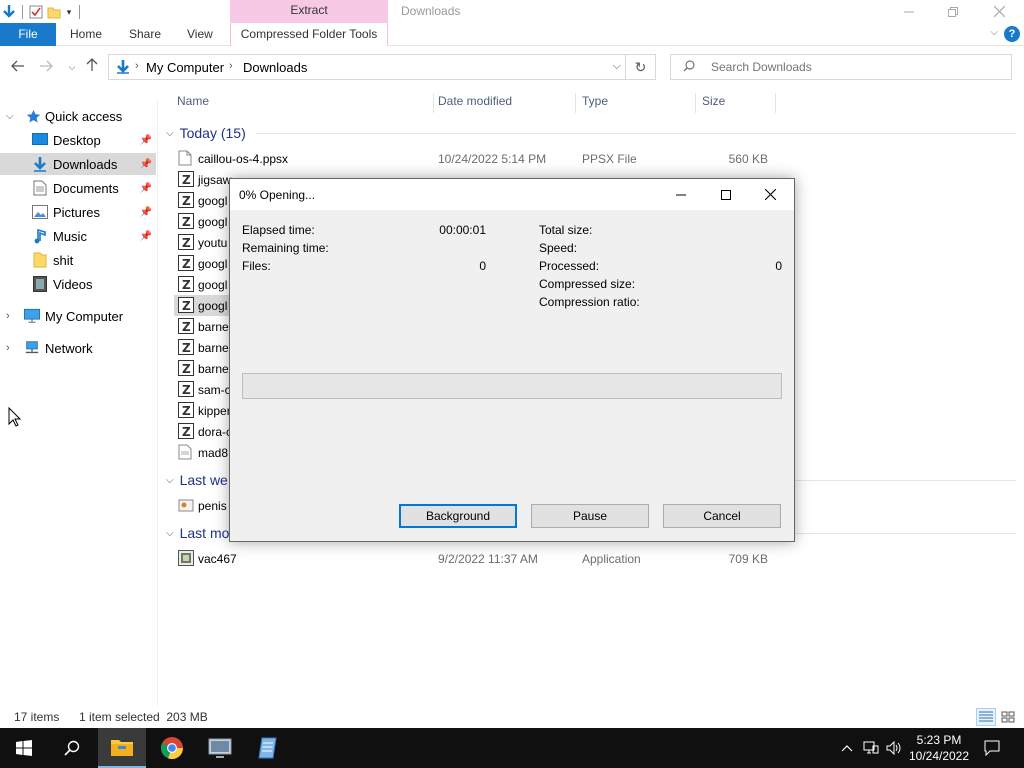  Describe the element at coordinates (84, 116) in the screenshot. I see `sidebar-label: Quick access` at that location.